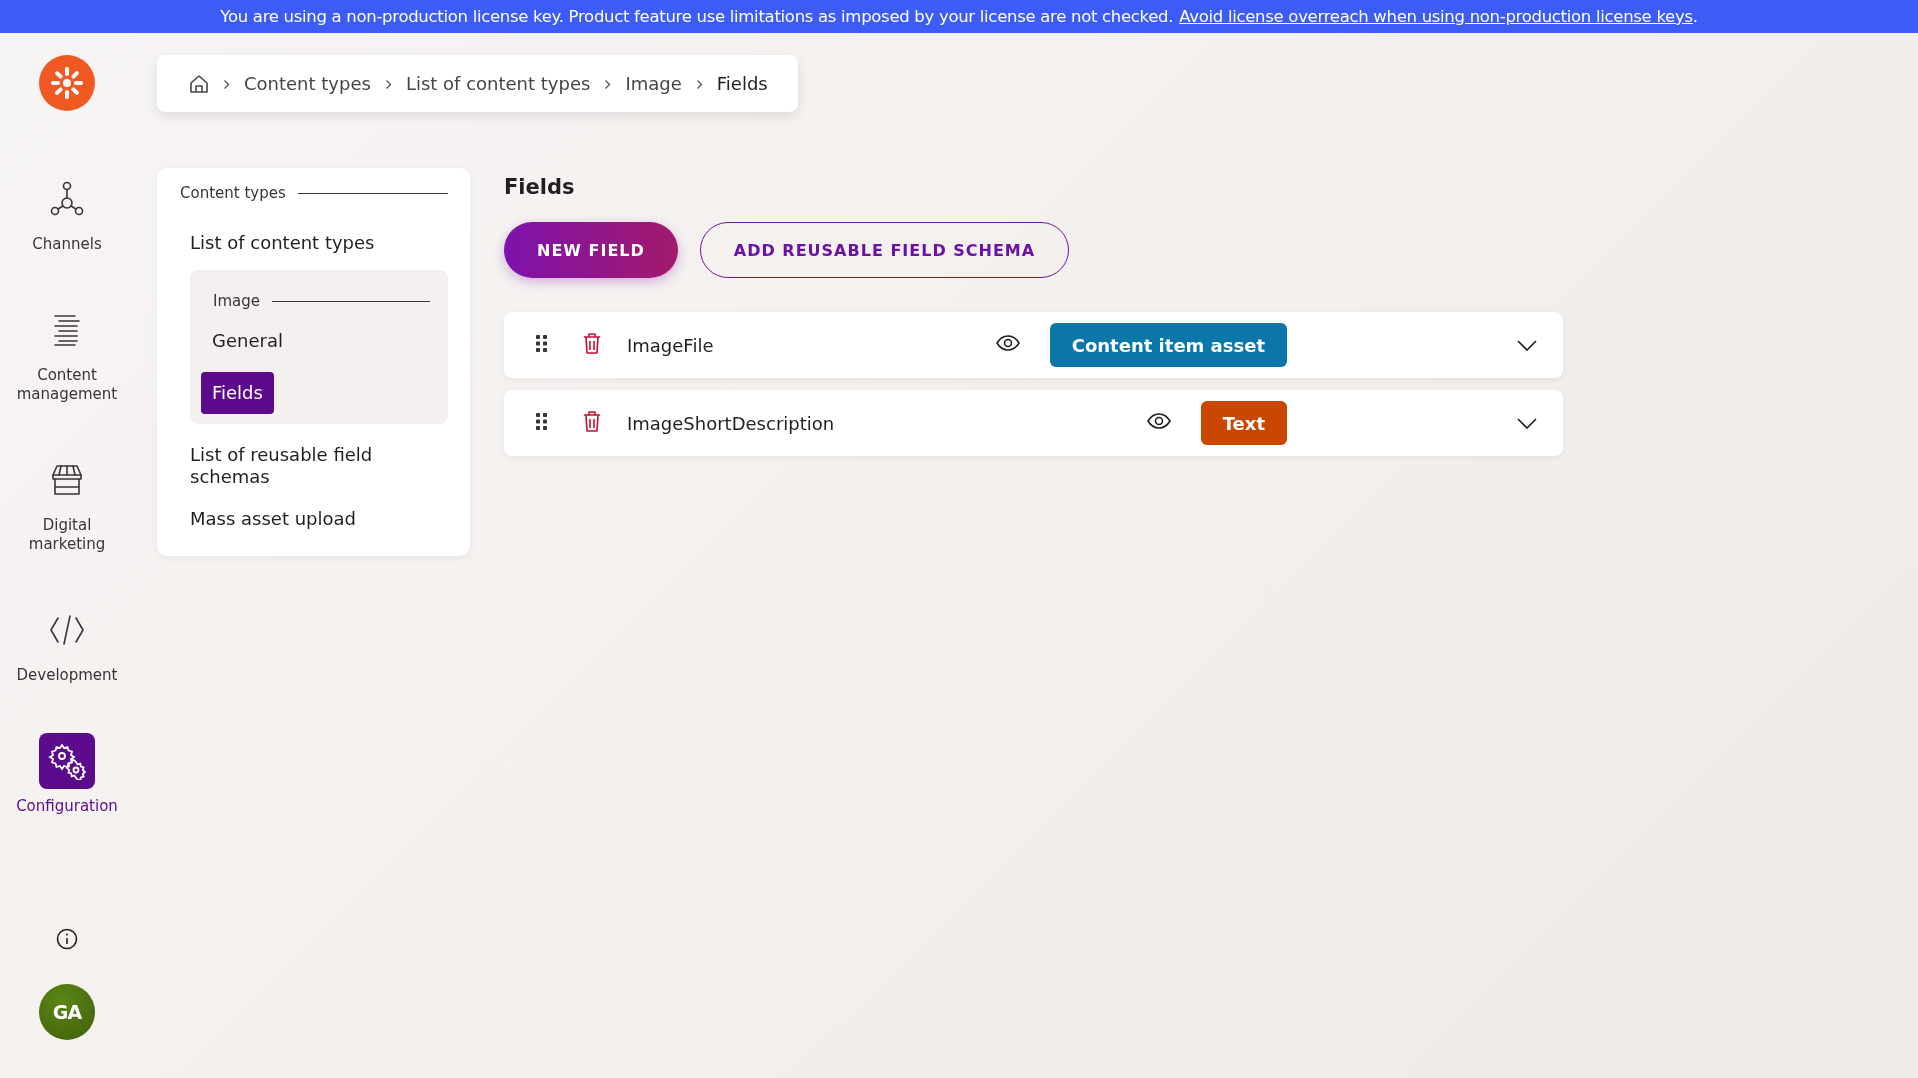 The height and width of the screenshot is (1078, 1918). I want to click on sidebar-item: Development, so click(67, 643).